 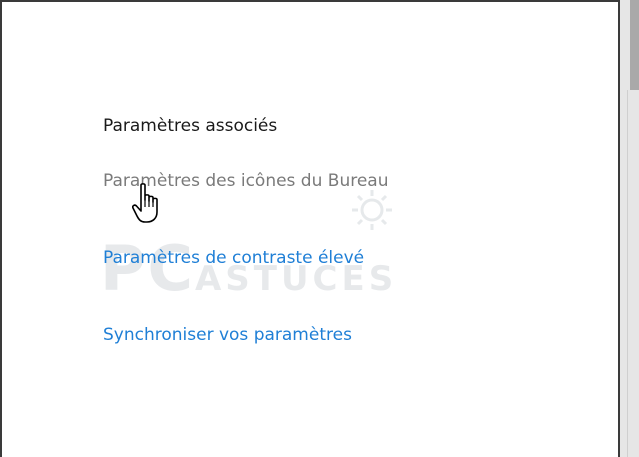 I want to click on watermark-text-big: PC, so click(x=147, y=268).